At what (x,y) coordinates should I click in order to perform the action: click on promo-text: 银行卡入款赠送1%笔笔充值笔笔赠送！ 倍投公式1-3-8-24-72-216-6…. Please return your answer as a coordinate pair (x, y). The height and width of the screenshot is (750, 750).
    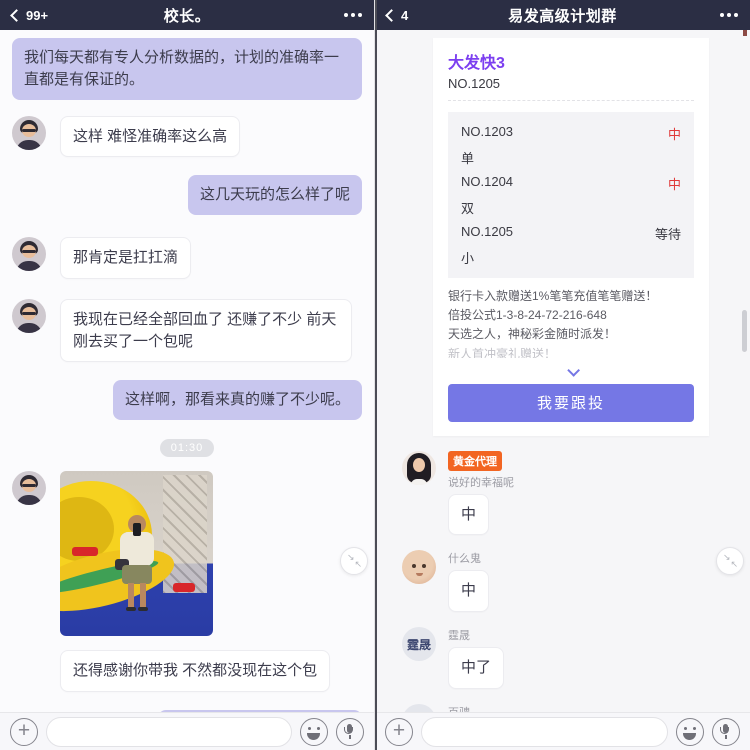
    Looking at the image, I should click on (571, 322).